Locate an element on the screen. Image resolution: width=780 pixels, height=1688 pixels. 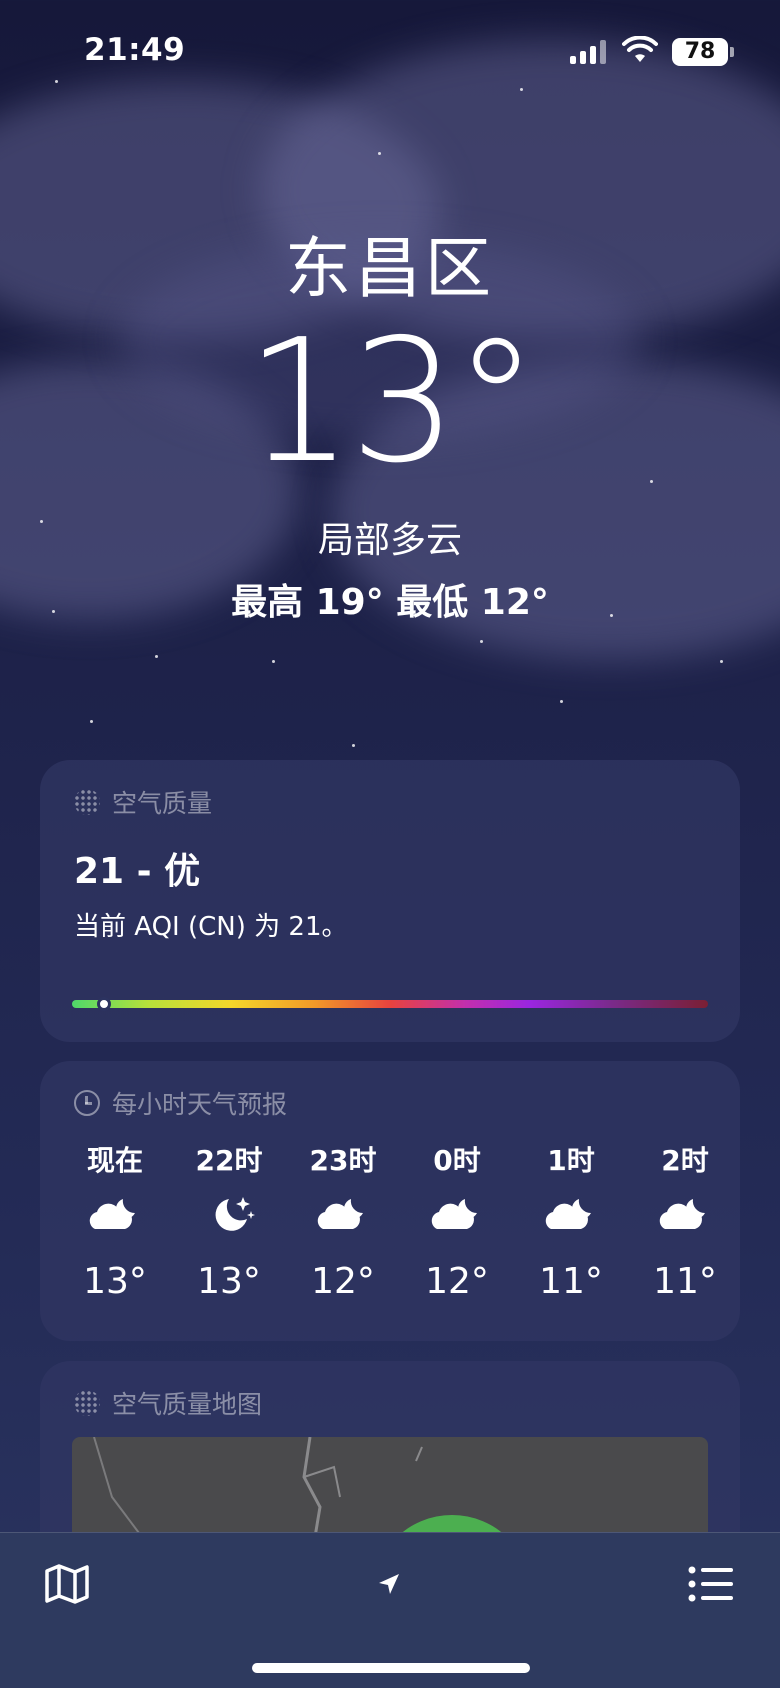
bottom-toolbar is located at coordinates (390, 1610).